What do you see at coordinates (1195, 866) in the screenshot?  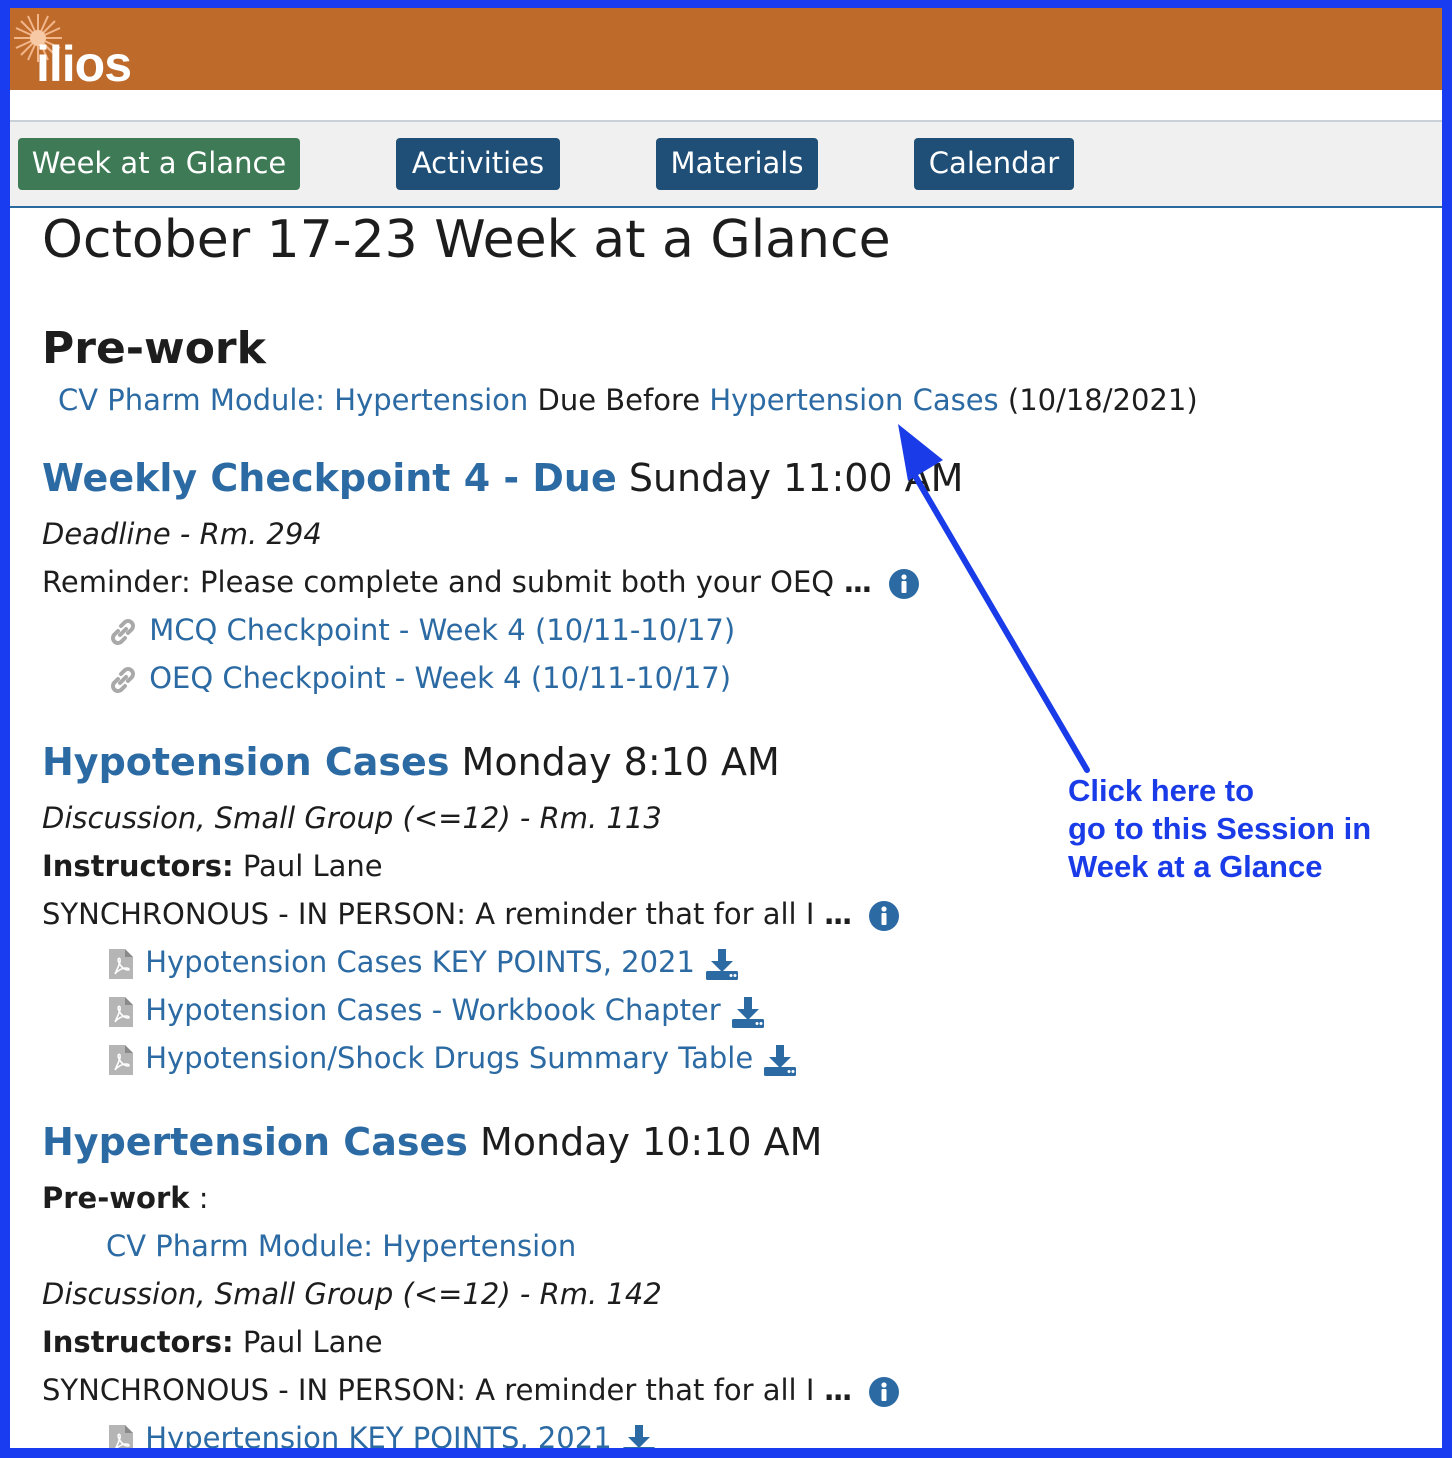 I see `annotation-line: Week at a Glance` at bounding box center [1195, 866].